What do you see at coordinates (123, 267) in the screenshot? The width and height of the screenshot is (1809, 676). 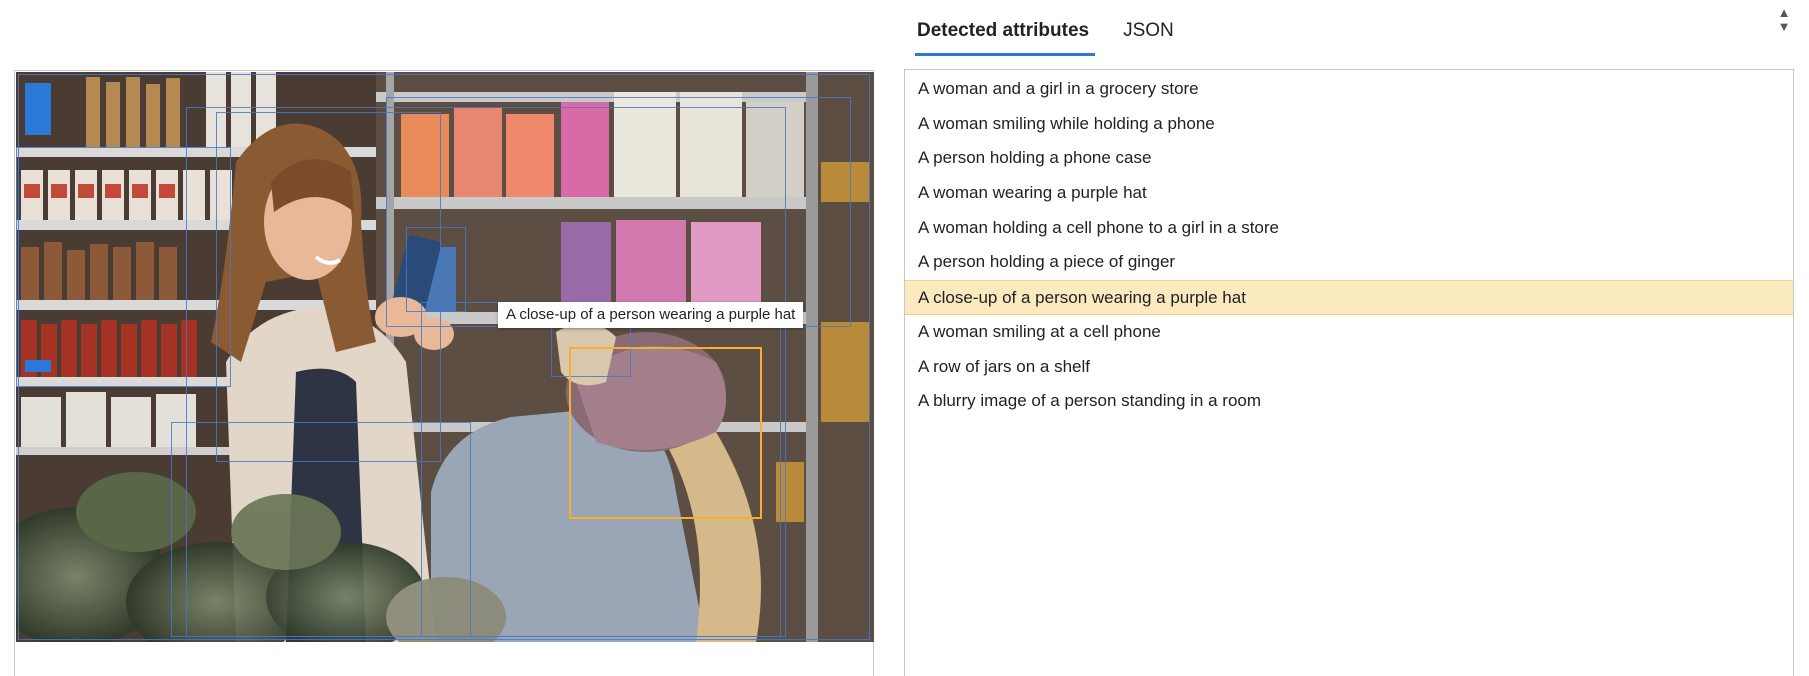 I see `bbox-row-of-jars` at bounding box center [123, 267].